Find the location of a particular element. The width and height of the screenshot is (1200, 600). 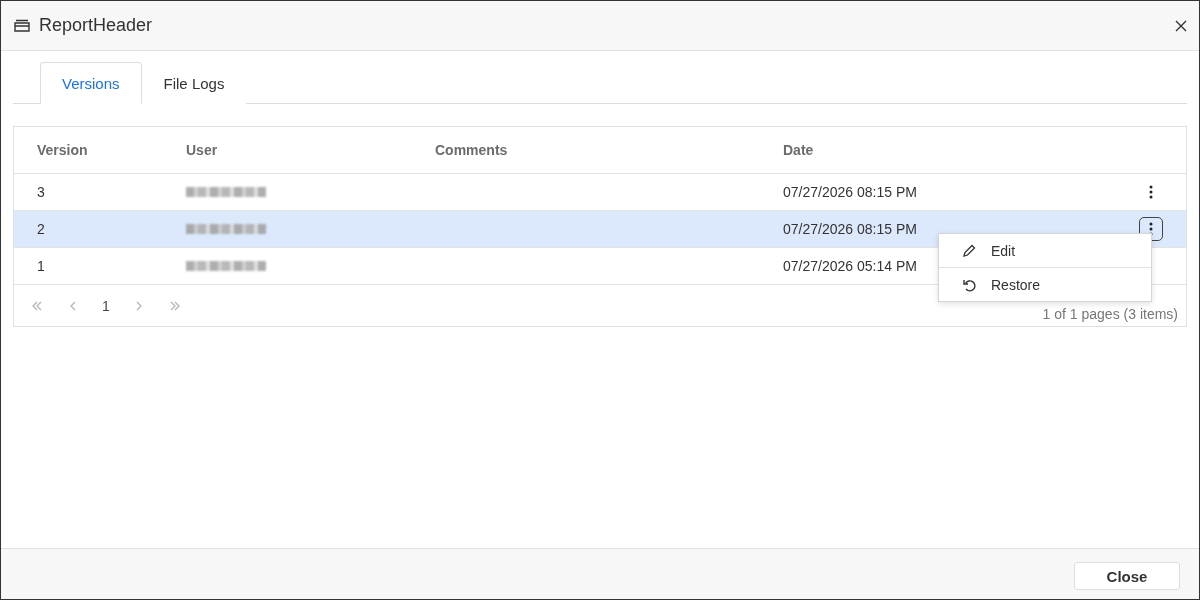

window-title: ReportHeader is located at coordinates (96, 25).